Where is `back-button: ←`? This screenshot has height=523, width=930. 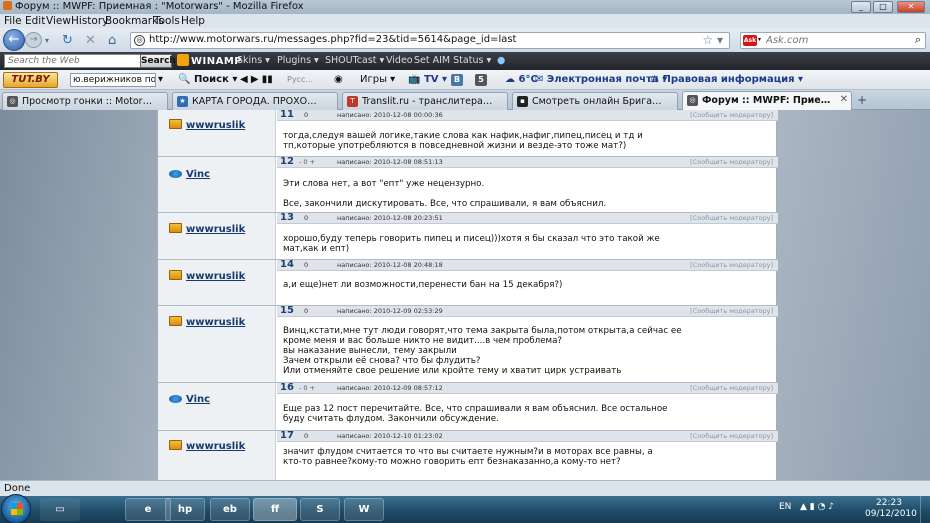 back-button: ← is located at coordinates (14, 40).